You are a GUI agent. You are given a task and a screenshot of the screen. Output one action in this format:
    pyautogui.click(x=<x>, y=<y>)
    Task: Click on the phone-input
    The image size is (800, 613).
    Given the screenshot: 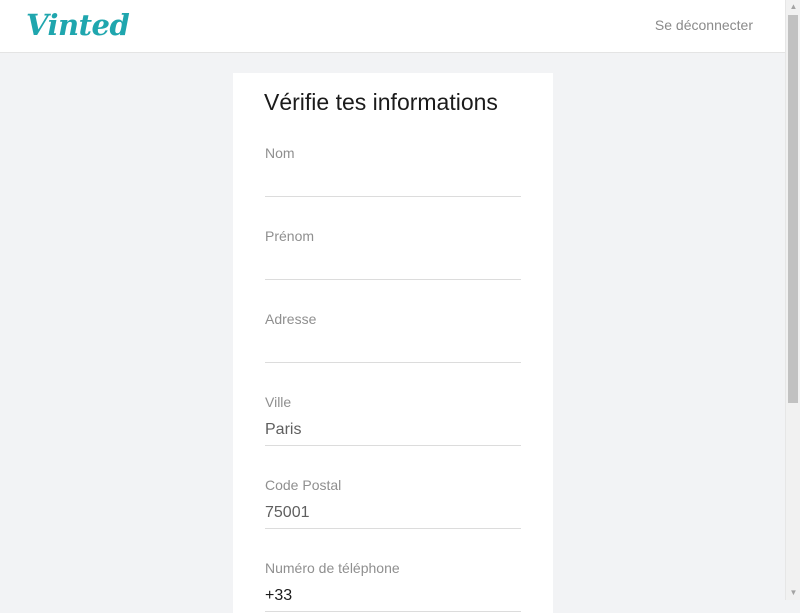 What is the action you would take?
    pyautogui.click(x=393, y=596)
    